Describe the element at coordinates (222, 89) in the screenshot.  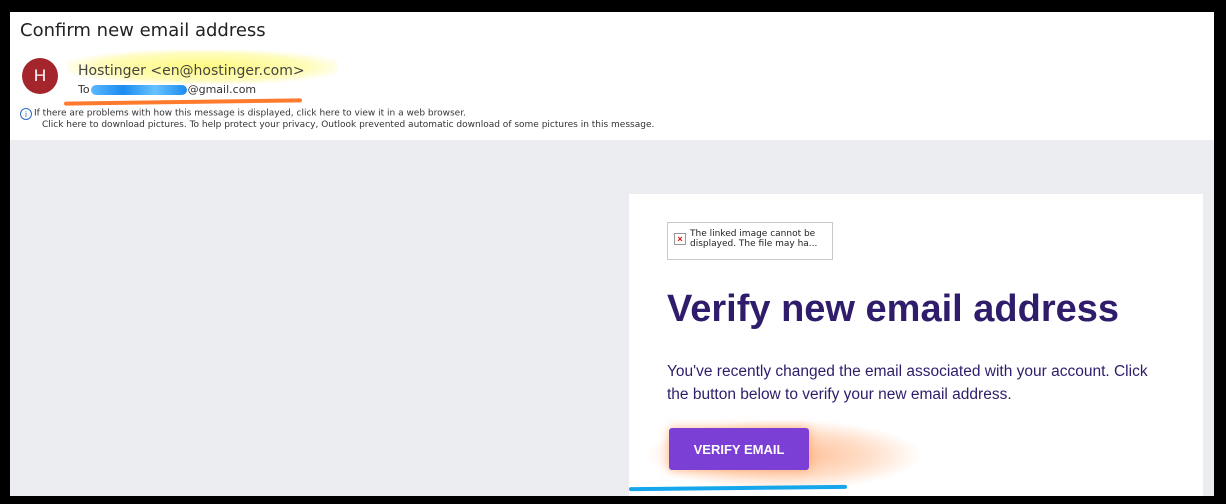
I see `to-domain: @gmail.com` at that location.